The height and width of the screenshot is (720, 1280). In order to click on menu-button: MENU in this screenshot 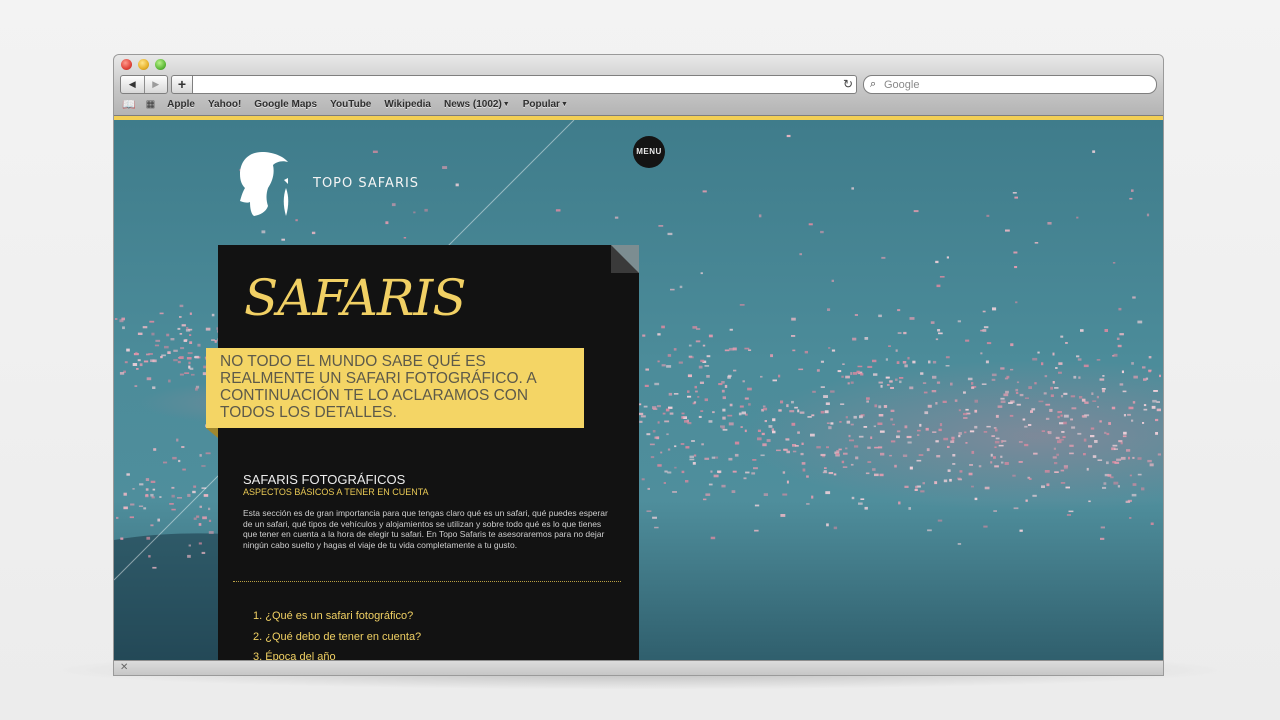, I will do `click(649, 152)`.